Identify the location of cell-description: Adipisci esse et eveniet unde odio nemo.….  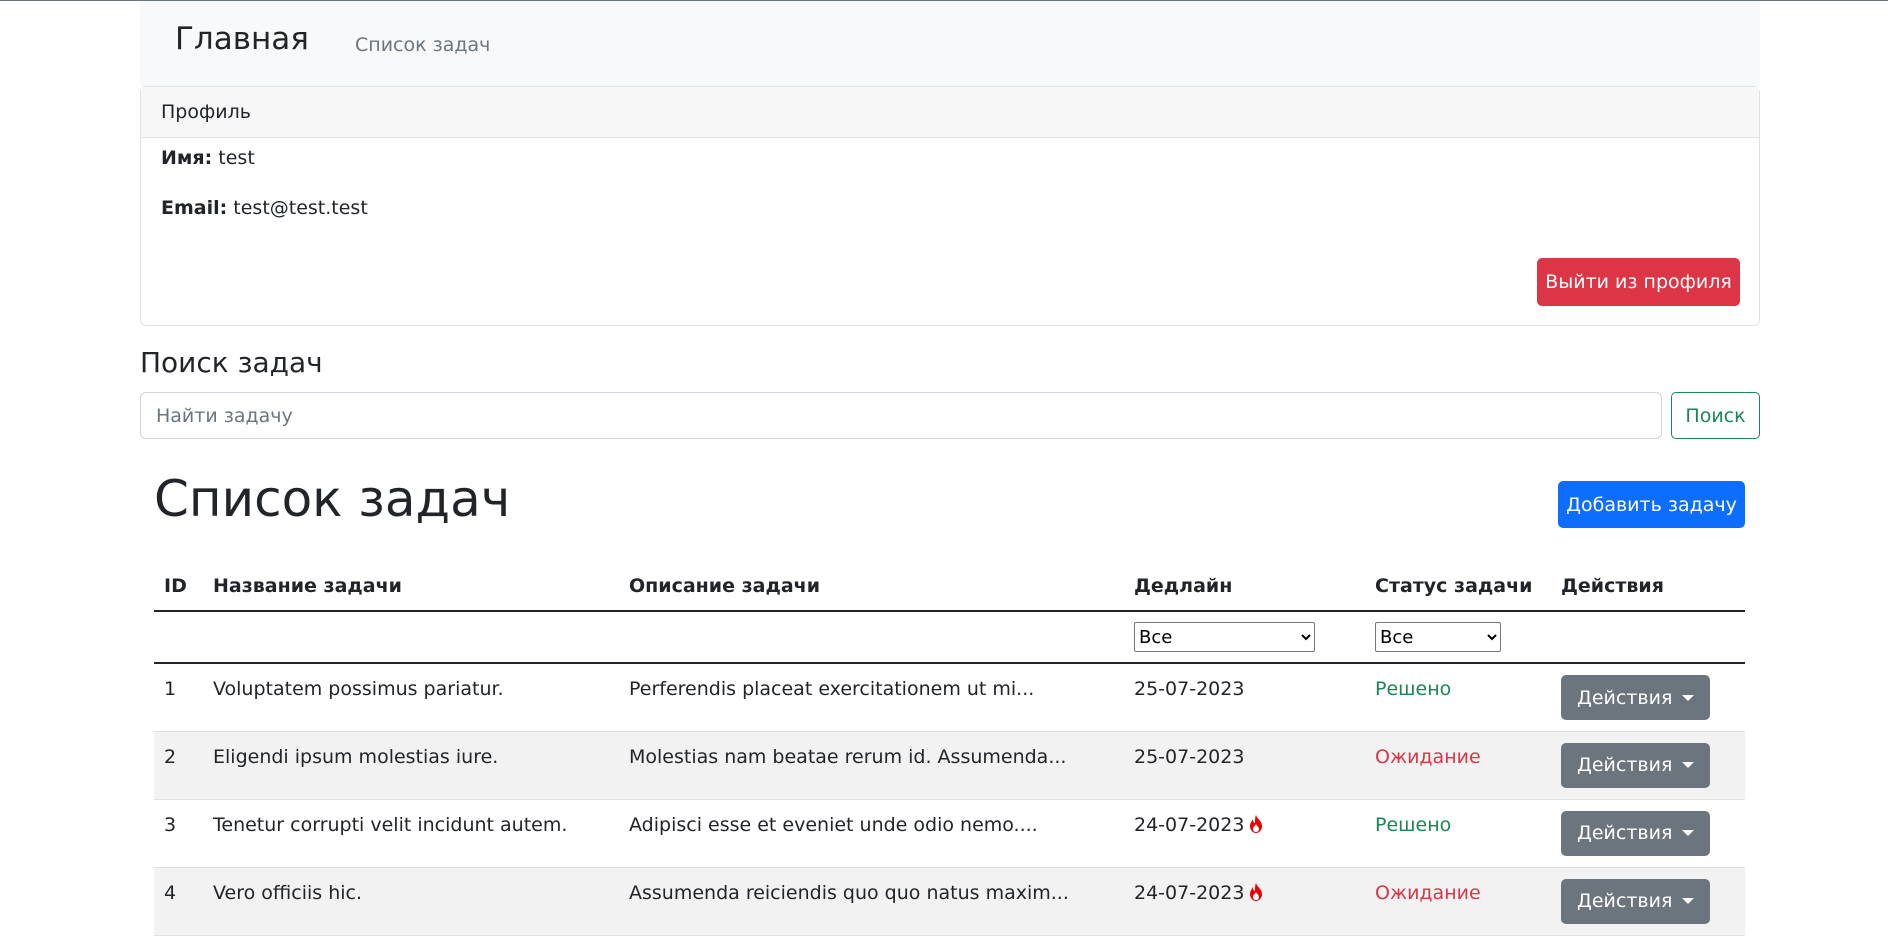
(871, 833).